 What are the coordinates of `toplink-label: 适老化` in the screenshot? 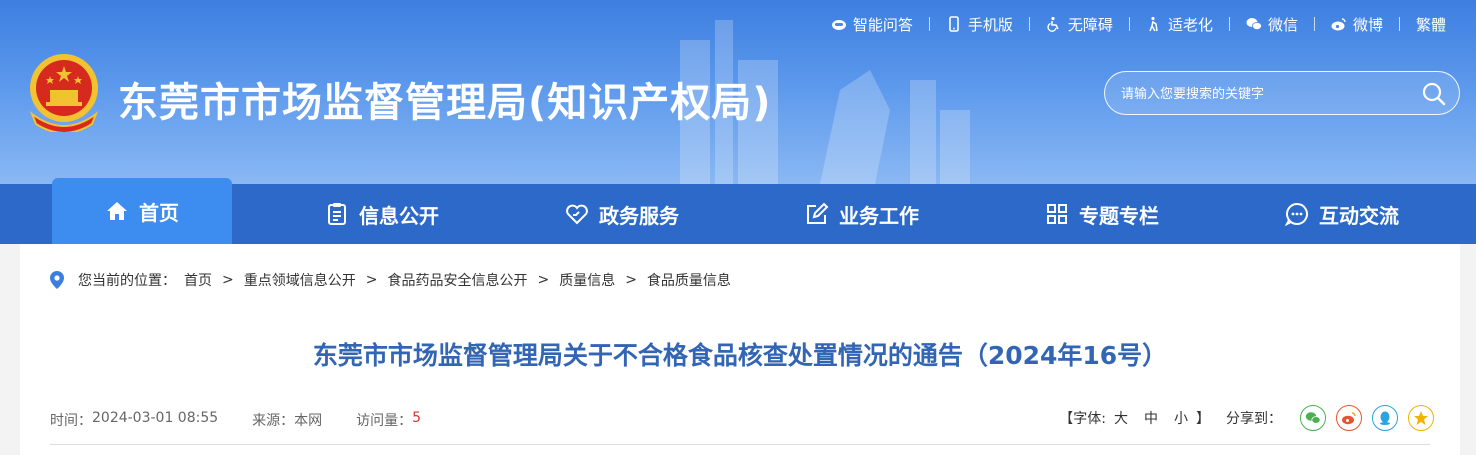 It's located at (1190, 24).